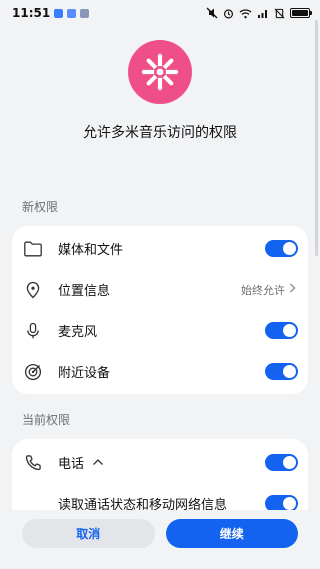 The width and height of the screenshot is (320, 569). Describe the element at coordinates (245, 13) in the screenshot. I see `wifi-icon` at that location.